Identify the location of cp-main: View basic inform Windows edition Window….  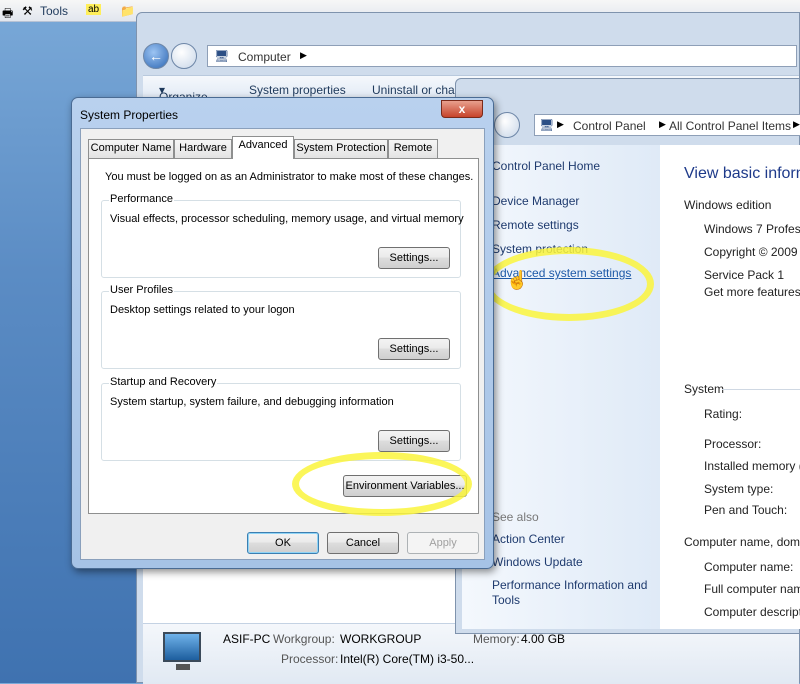
(730, 387).